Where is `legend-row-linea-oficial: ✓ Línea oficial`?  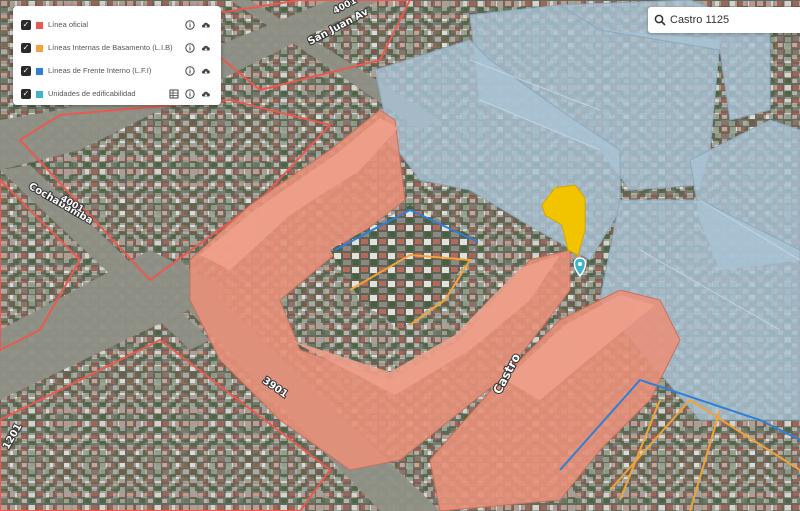 legend-row-linea-oficial: ✓ Línea oficial is located at coordinates (117, 25).